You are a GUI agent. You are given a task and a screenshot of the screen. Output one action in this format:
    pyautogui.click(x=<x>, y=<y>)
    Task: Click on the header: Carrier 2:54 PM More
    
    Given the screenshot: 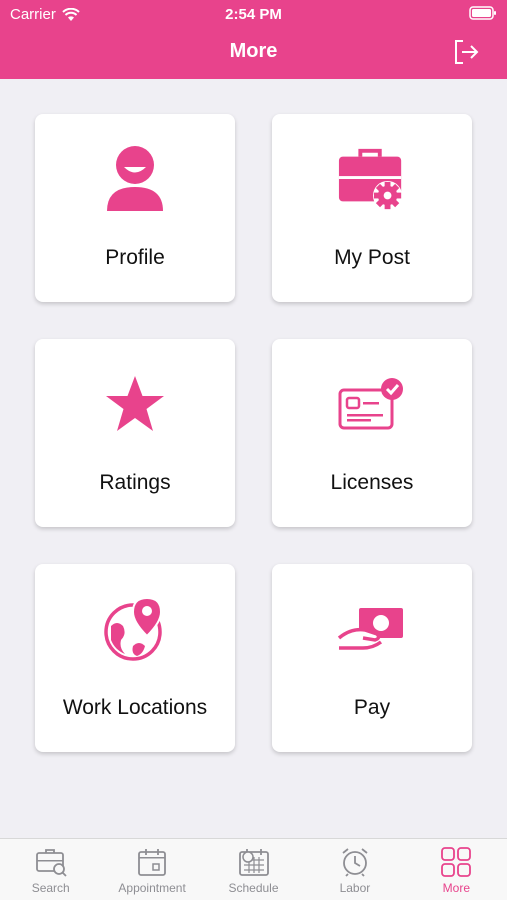 What is the action you would take?
    pyautogui.click(x=253, y=39)
    